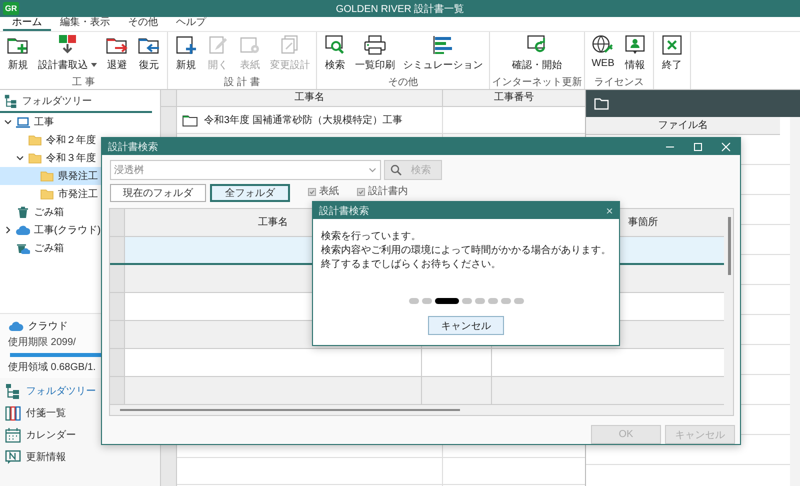  I want to click on tree-item: 市発注工, so click(50, 194).